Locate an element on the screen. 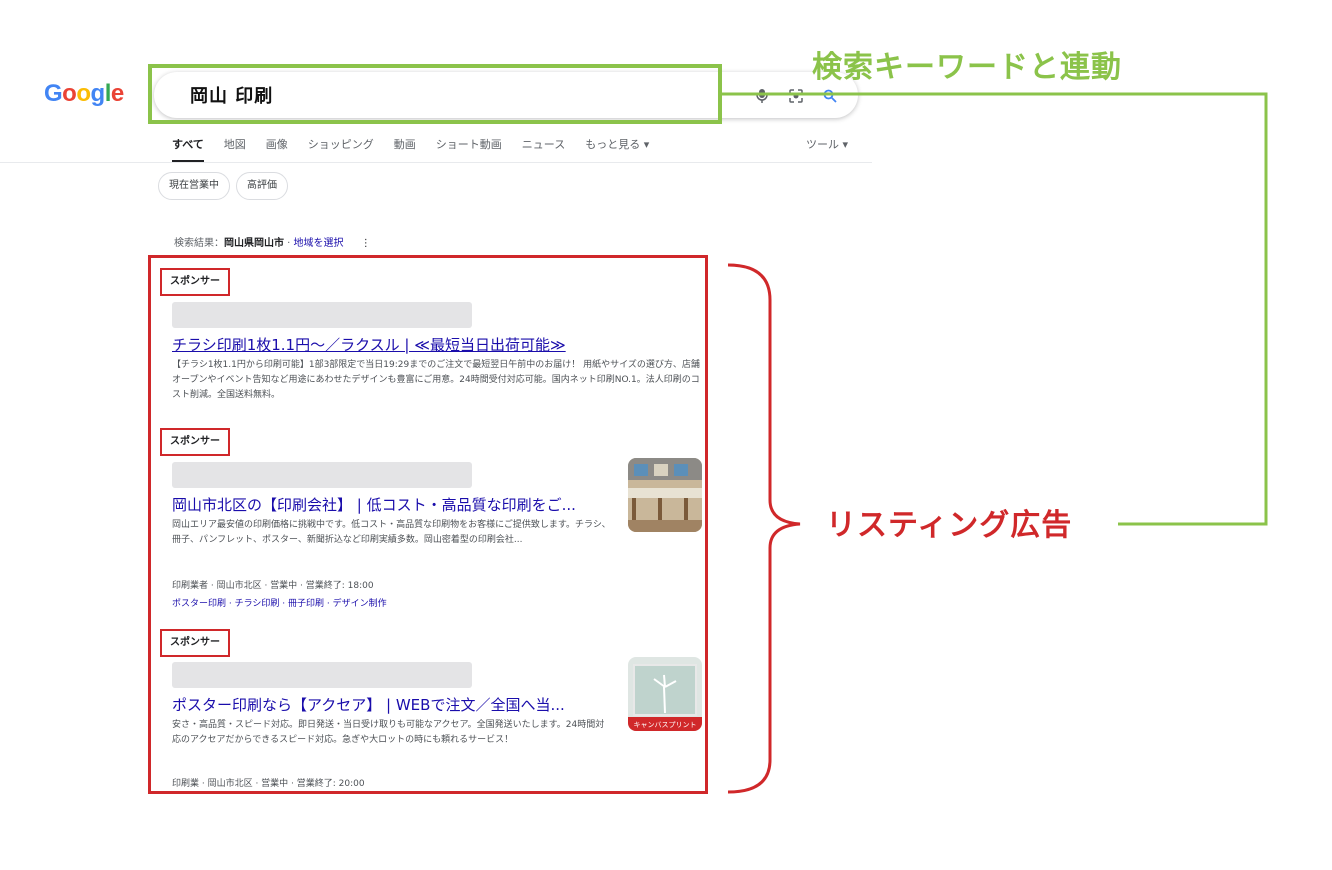 The image size is (1332, 870). google-logo: Google is located at coordinates (84, 94).